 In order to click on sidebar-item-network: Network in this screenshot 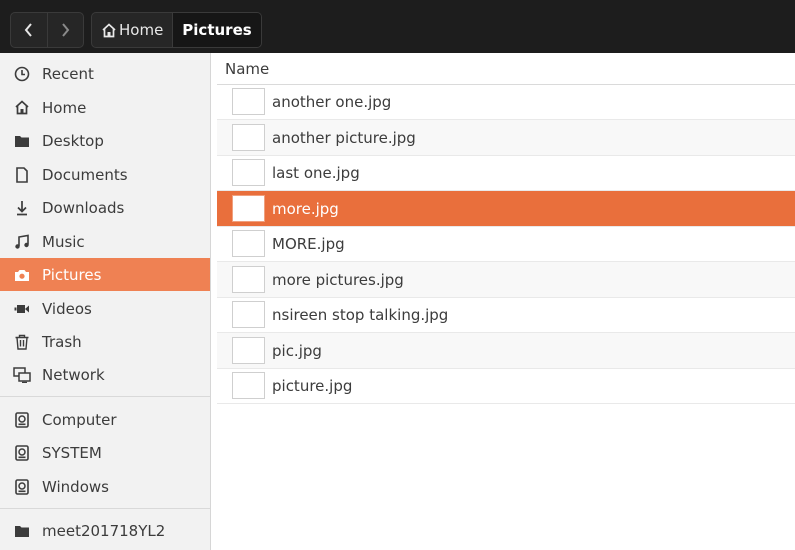, I will do `click(105, 374)`.